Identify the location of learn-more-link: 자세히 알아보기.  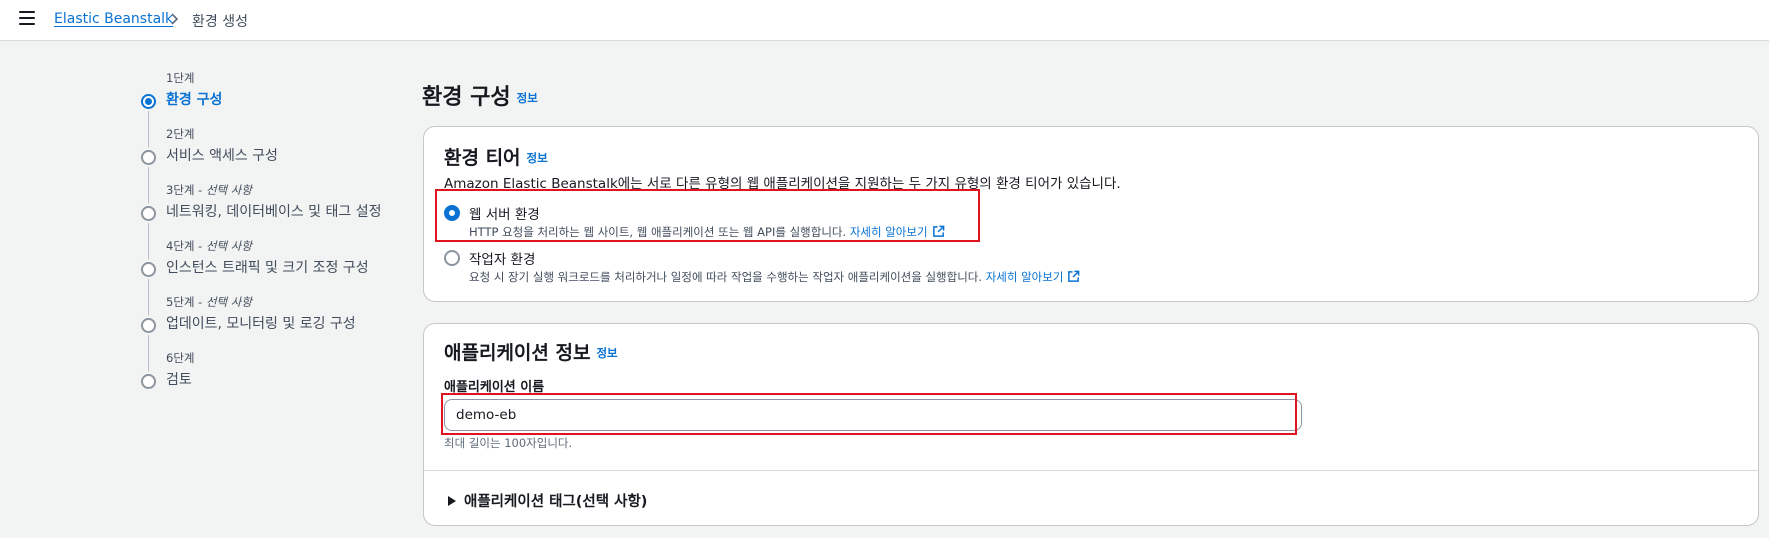
(1033, 277).